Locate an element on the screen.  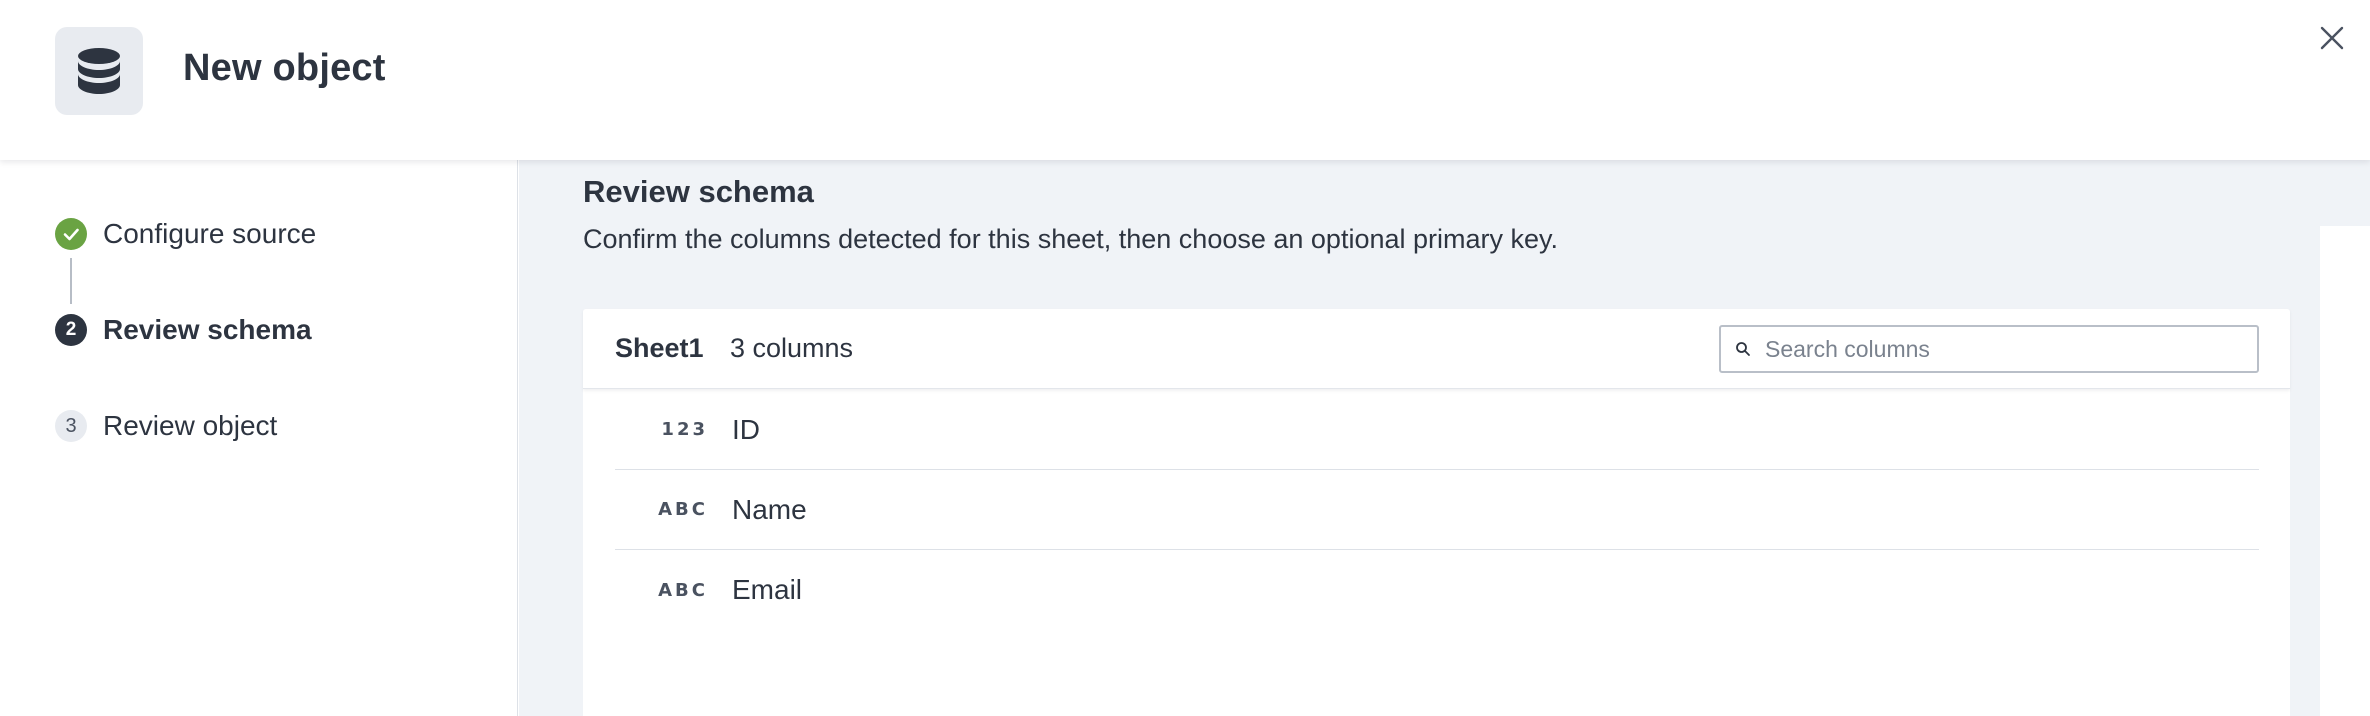
step-connector is located at coordinates (71, 281).